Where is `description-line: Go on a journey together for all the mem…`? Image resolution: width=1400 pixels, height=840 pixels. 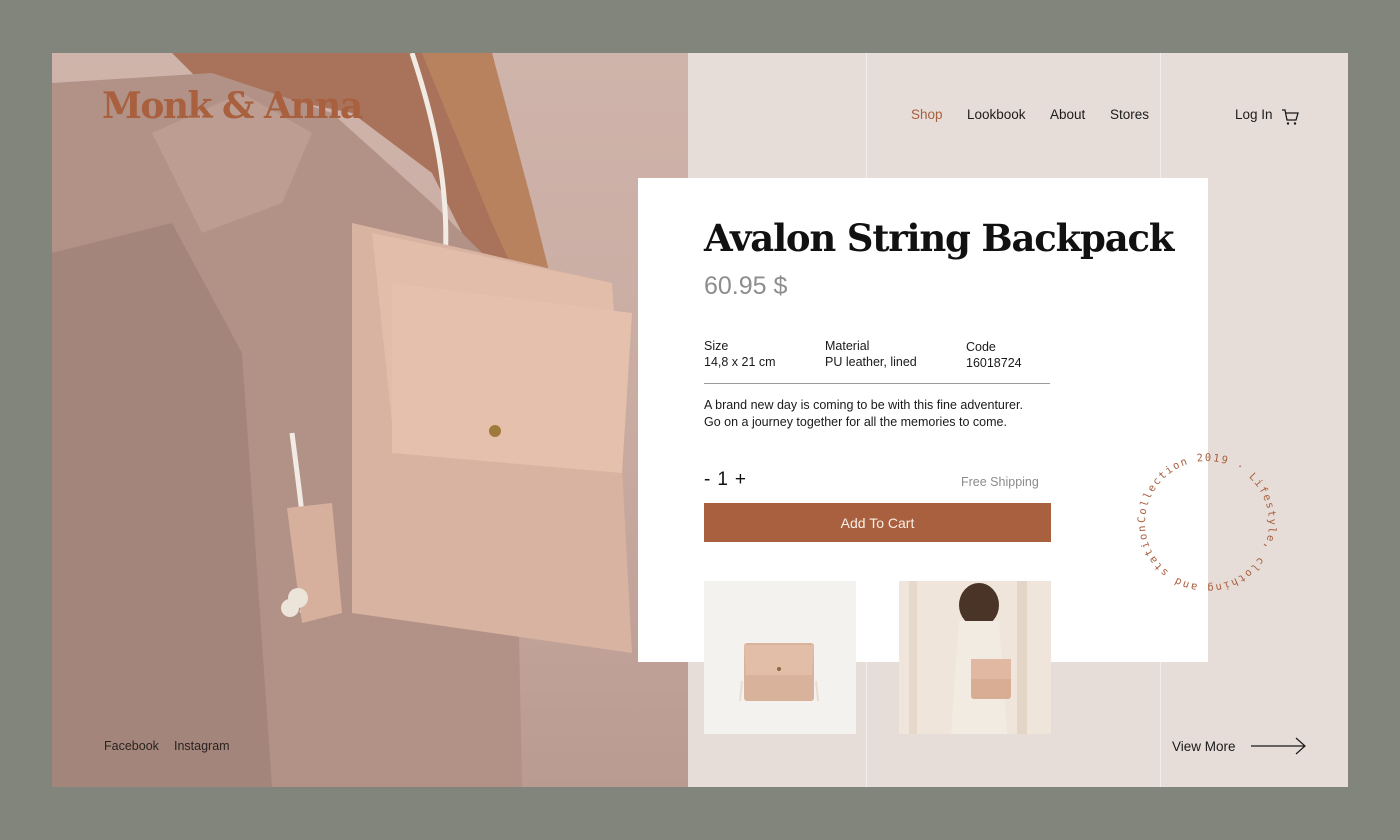 description-line: Go on a journey together for all the mem… is located at coordinates (855, 422).